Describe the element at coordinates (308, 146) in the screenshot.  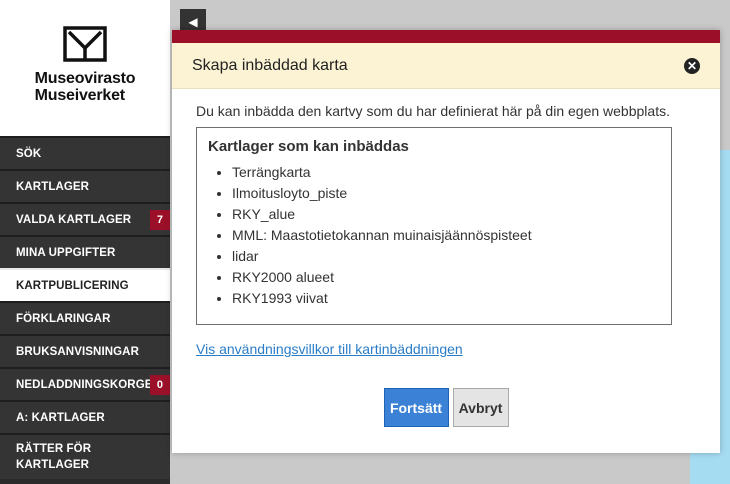
I see `layers-box-title: Kartlager som kan inbäddas` at that location.